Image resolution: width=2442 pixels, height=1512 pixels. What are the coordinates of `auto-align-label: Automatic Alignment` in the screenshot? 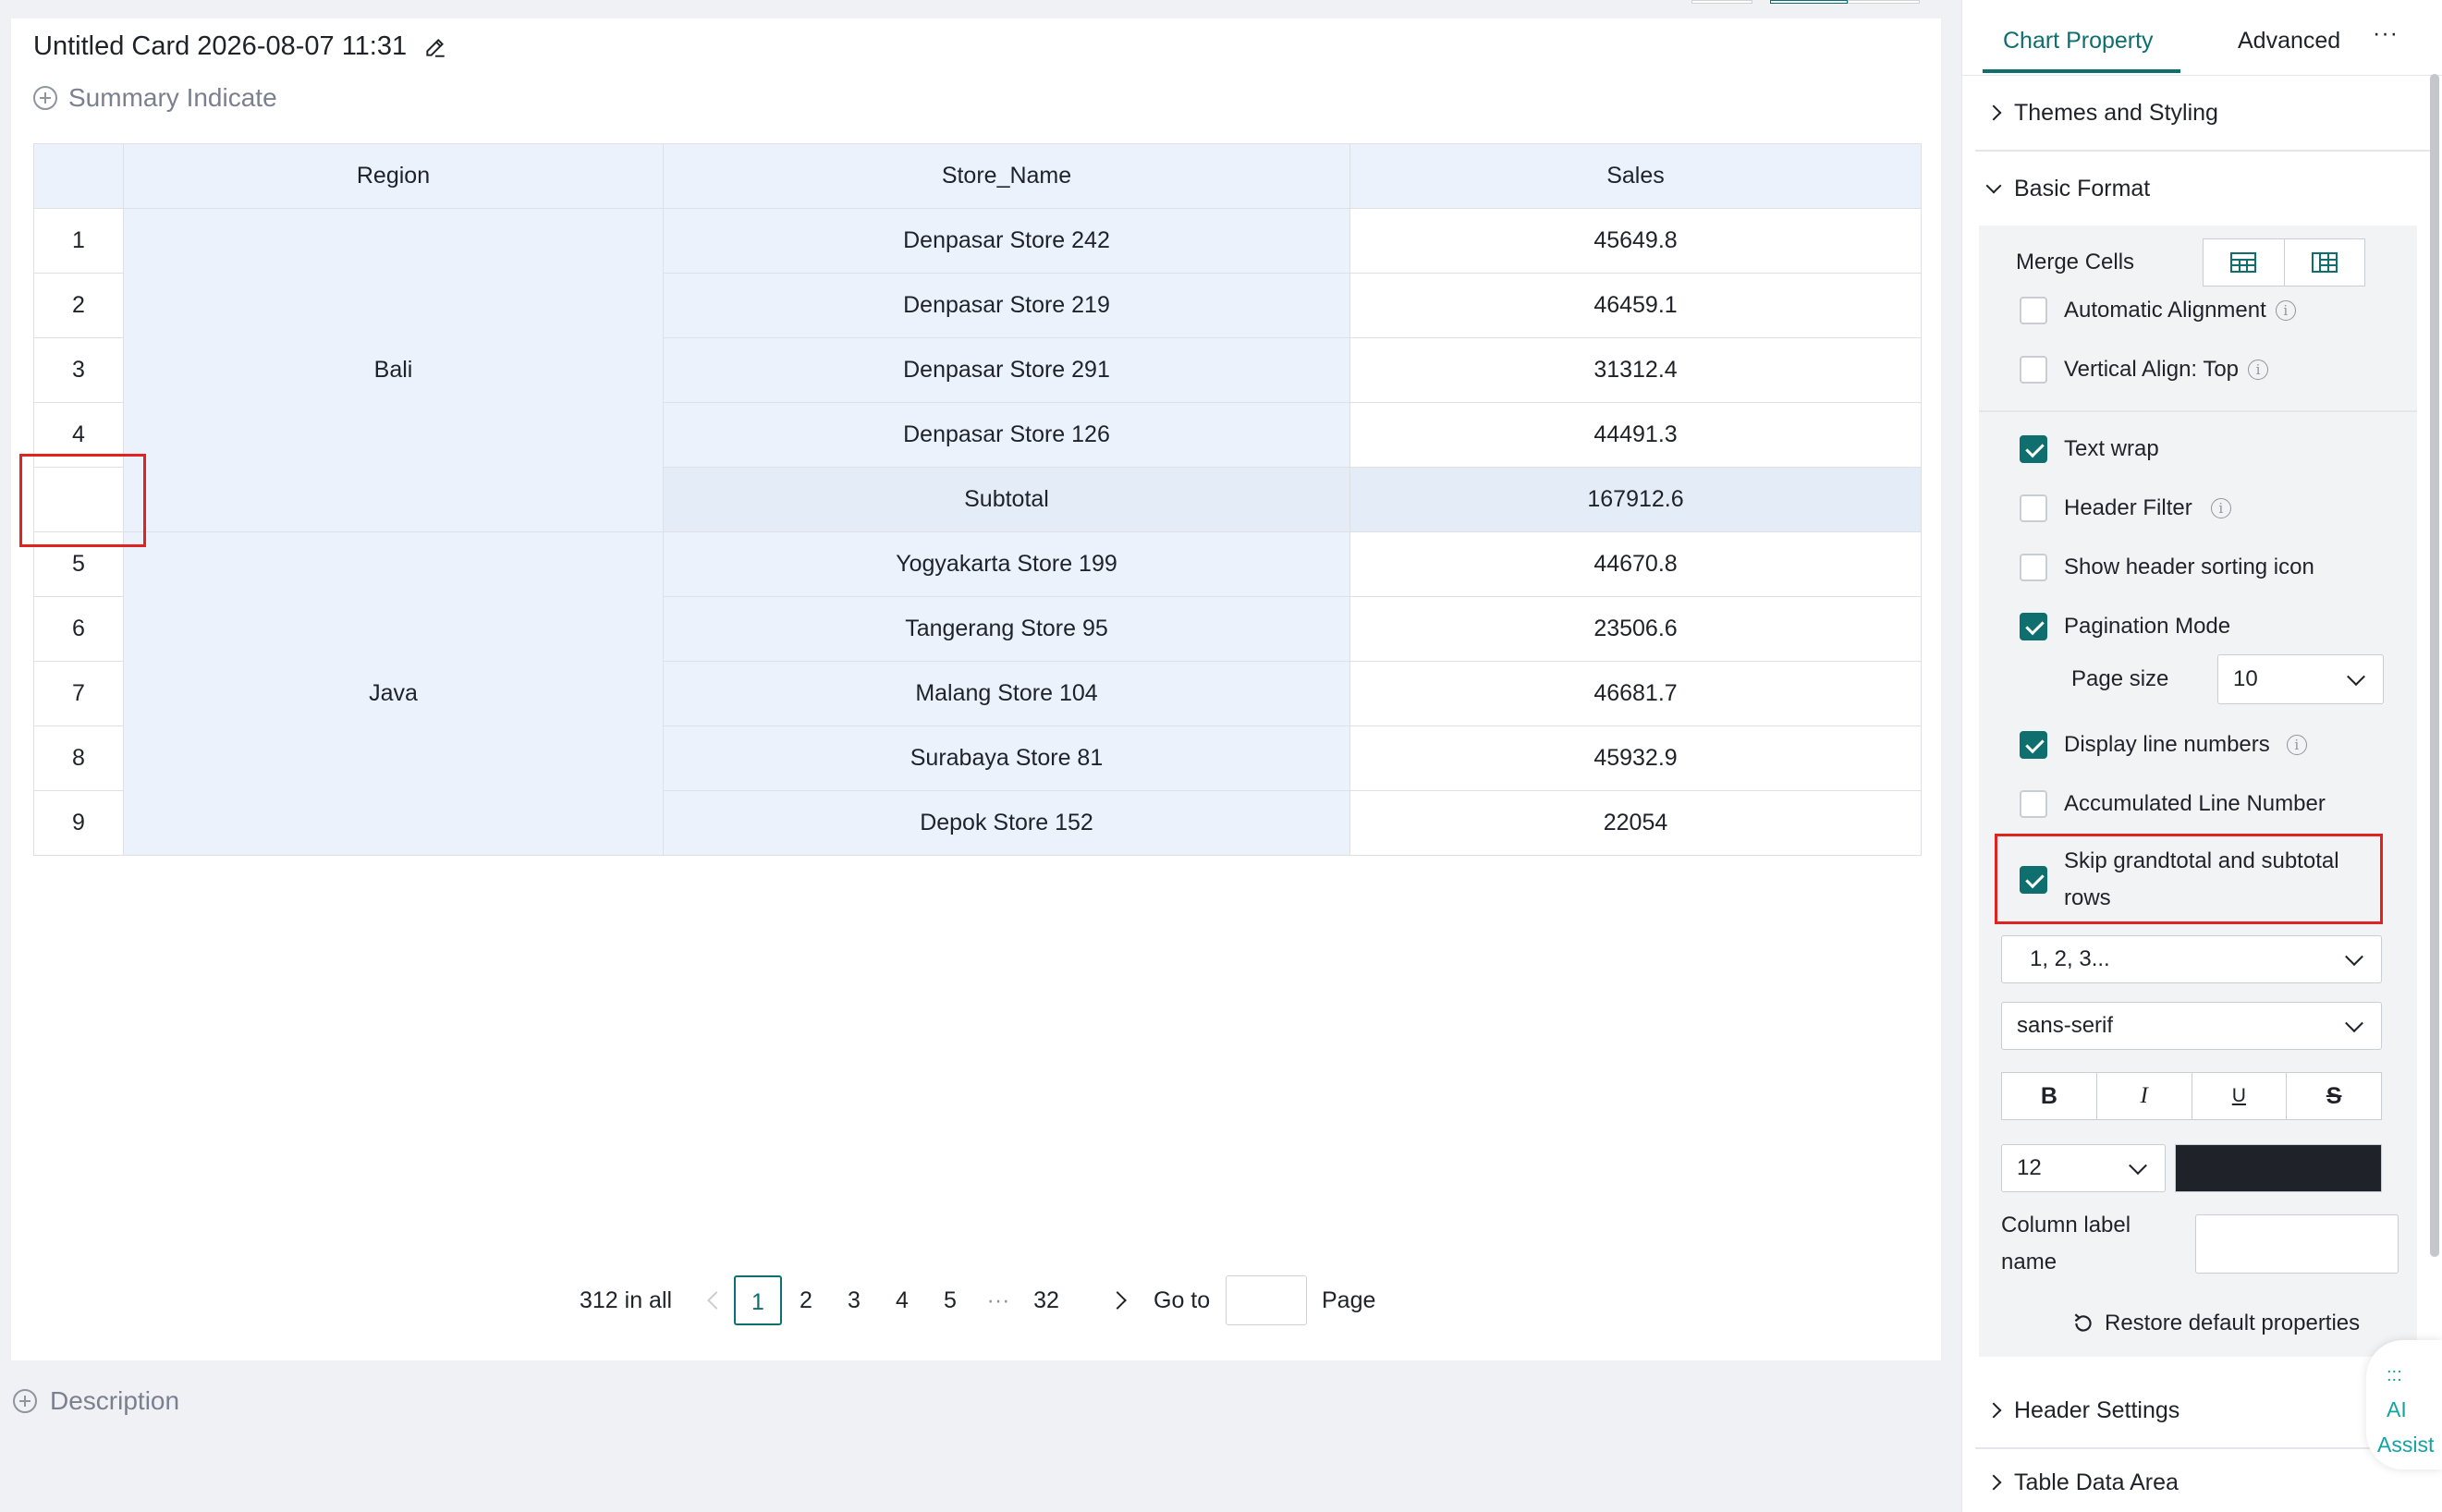 It's located at (2165, 310).